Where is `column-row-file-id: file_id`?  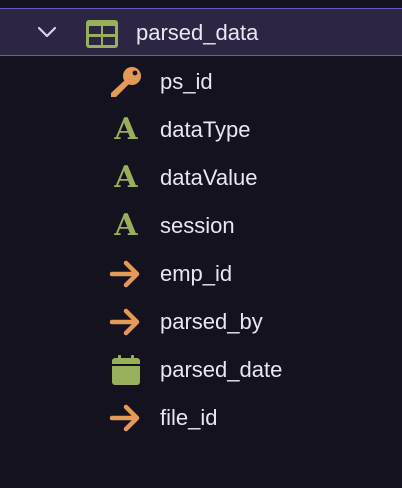 column-row-file-id: file_id is located at coordinates (201, 418).